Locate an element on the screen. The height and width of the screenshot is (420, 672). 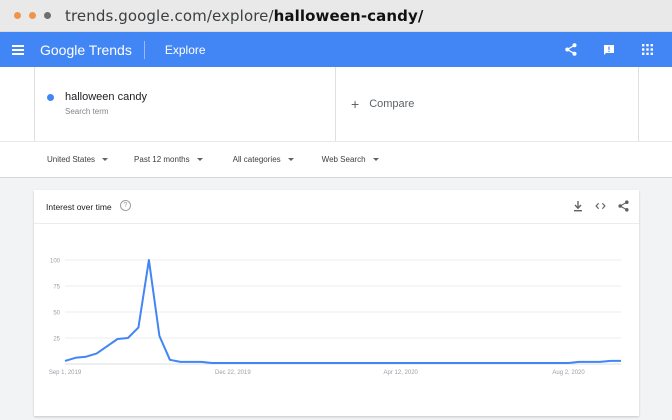
y-tick-label: 50 is located at coordinates (56, 314).